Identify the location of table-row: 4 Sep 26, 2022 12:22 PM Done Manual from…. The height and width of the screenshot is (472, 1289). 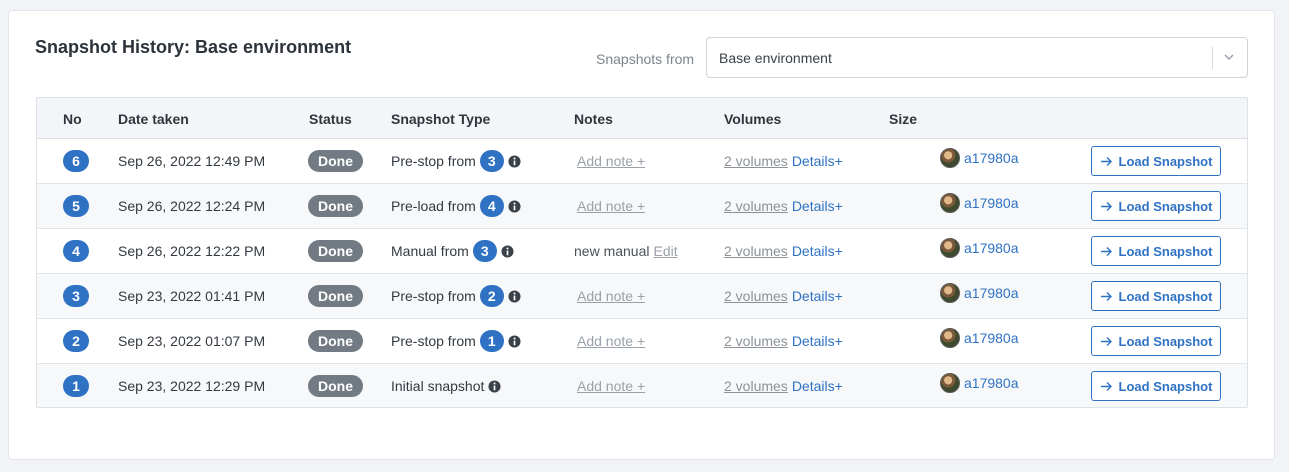
(642, 251).